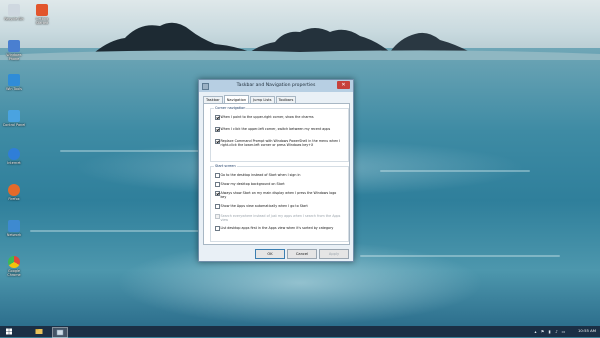 This screenshot has width=600, height=338. I want to click on option-show-desktop-background: Show my desktop background on Start, so click(279, 185).